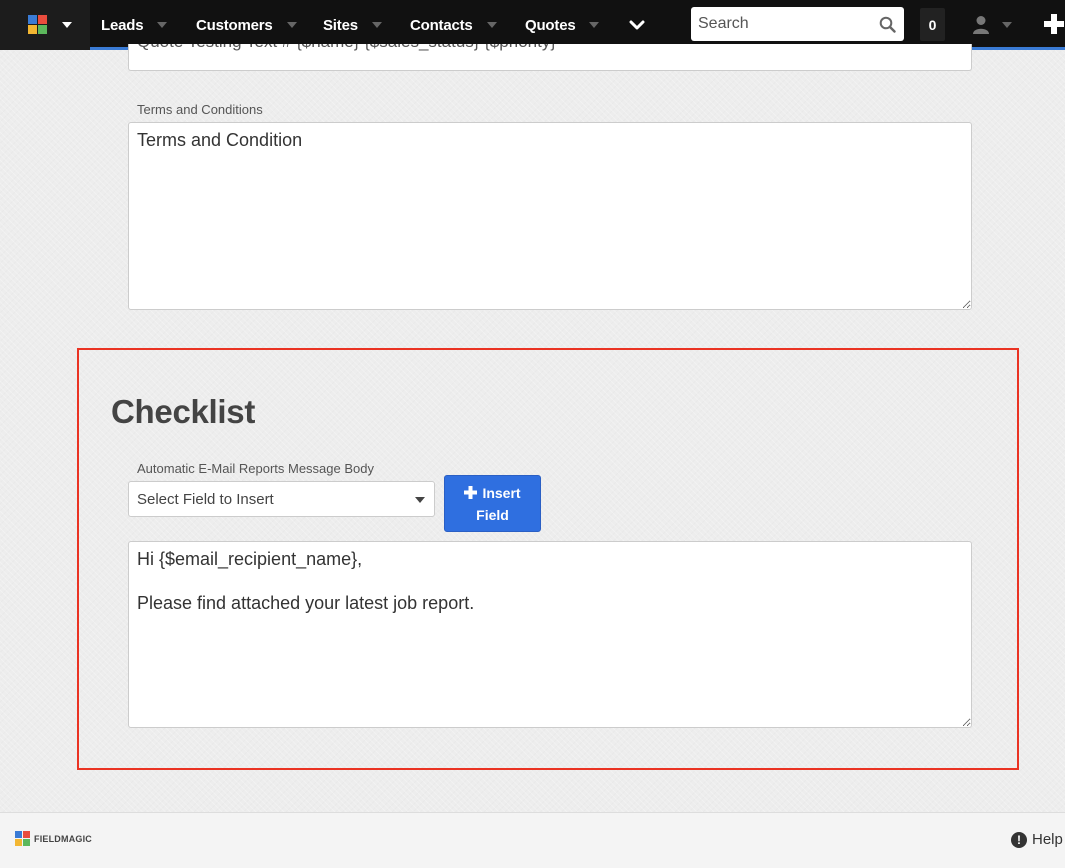  I want to click on nav-item-leads: Leads, so click(134, 25).